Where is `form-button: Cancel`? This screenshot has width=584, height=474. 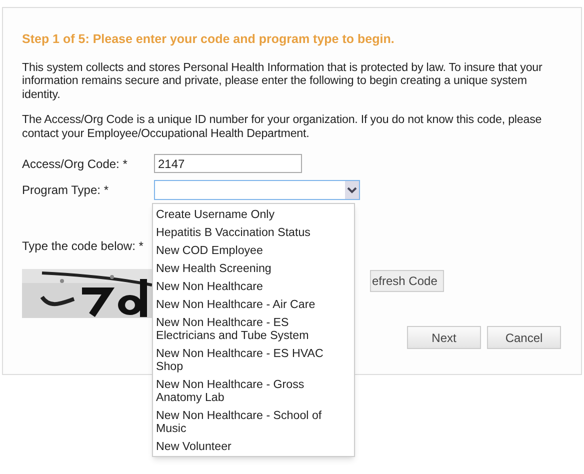
form-button: Cancel is located at coordinates (524, 338).